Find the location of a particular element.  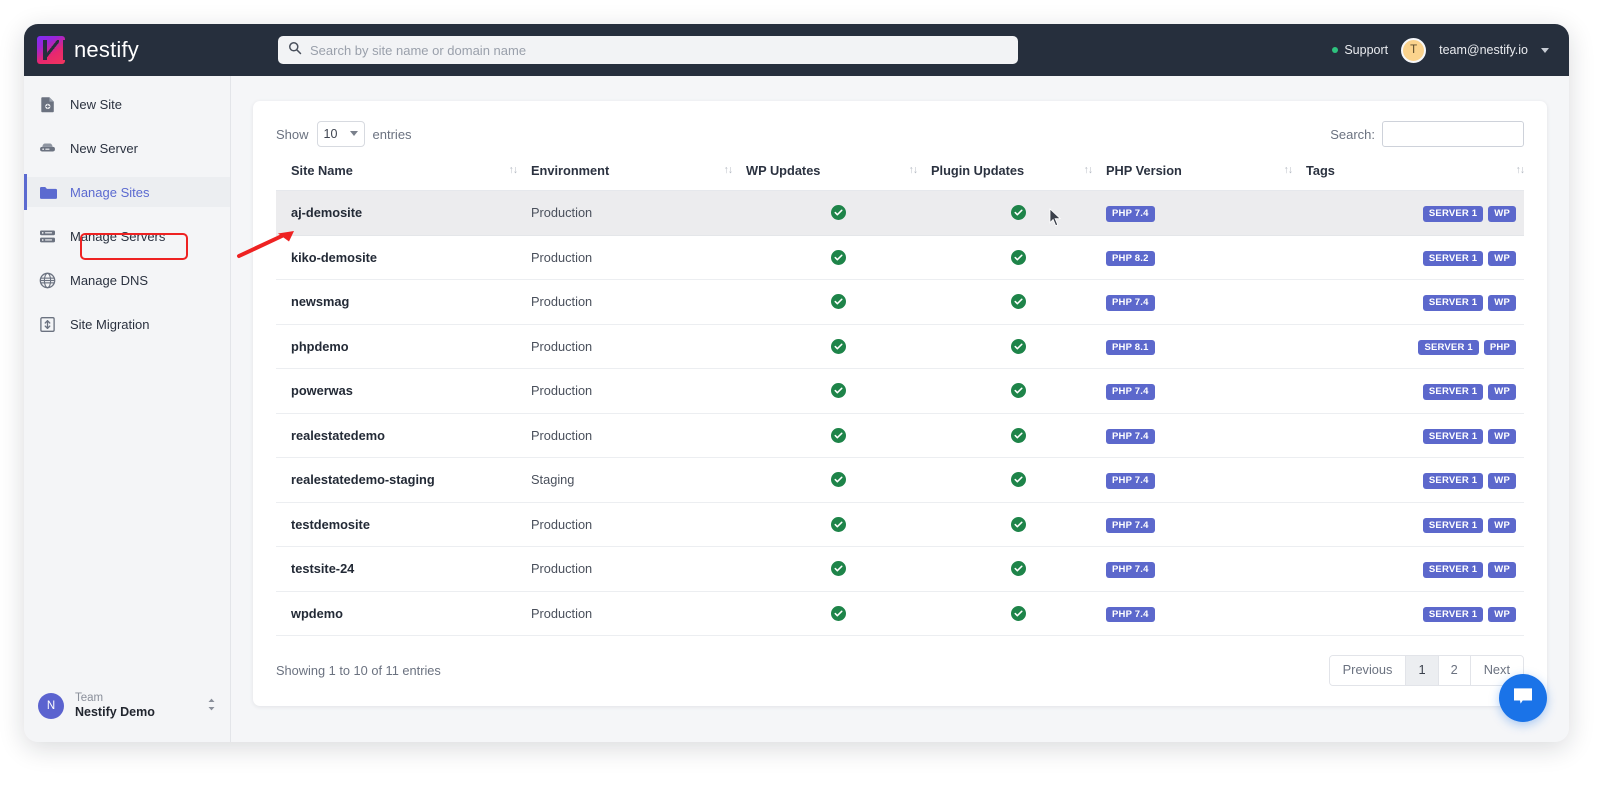

column-header-tags: Tags ↑↓ is located at coordinates (1415, 177).